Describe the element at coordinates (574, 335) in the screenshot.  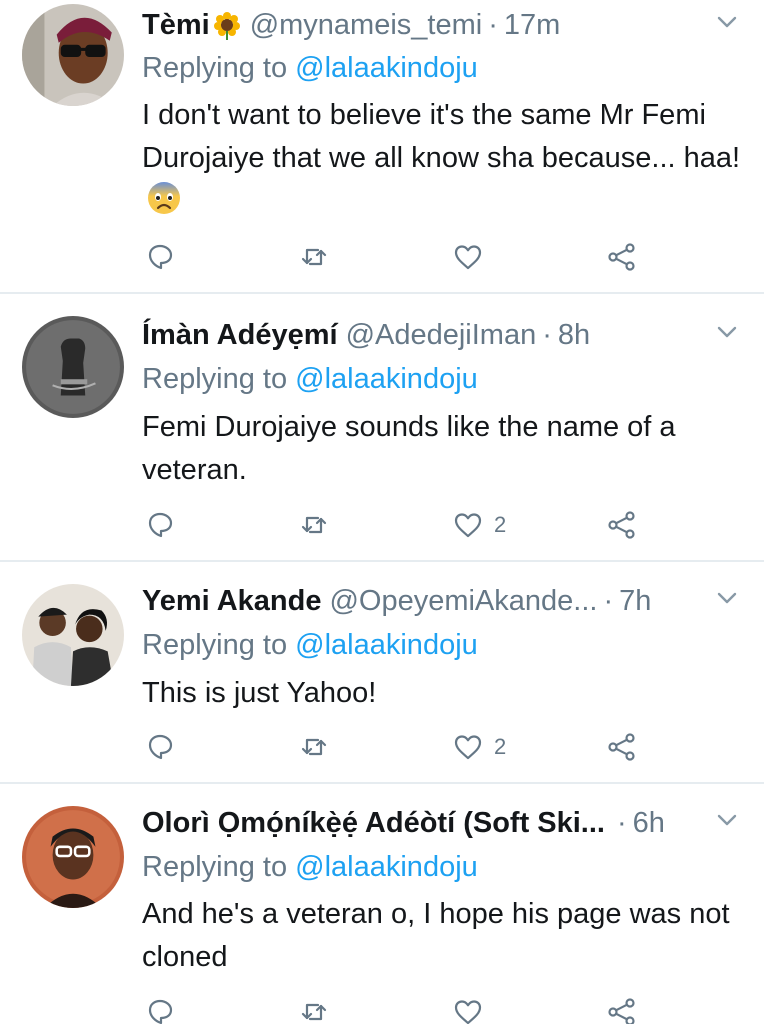
I see `timestamp: 8h` at that location.